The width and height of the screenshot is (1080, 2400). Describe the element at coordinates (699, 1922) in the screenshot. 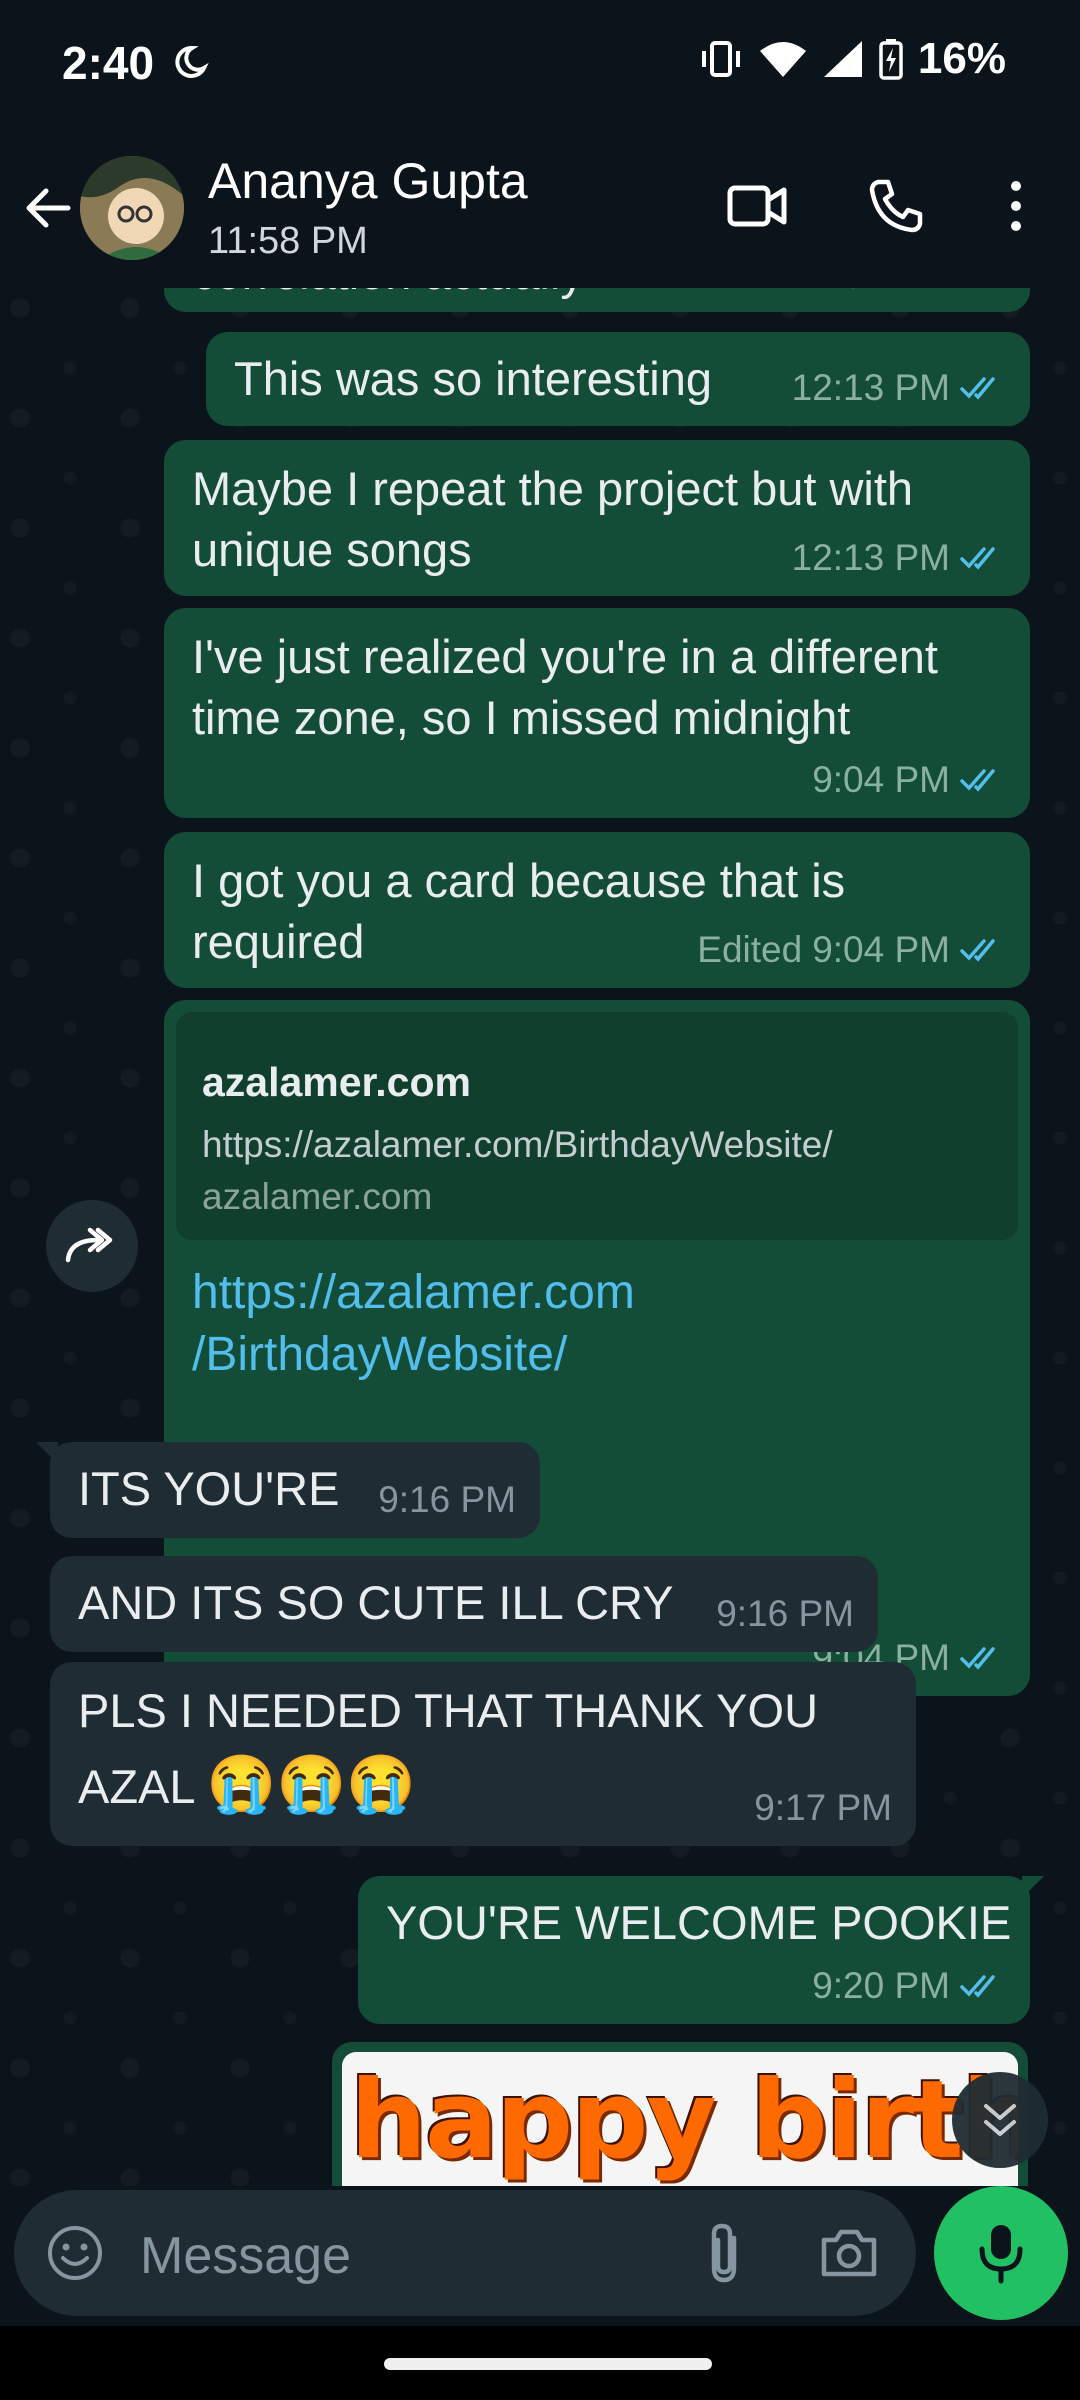

I see `message-text: YOU'RE WELCOME POOKIE` at that location.